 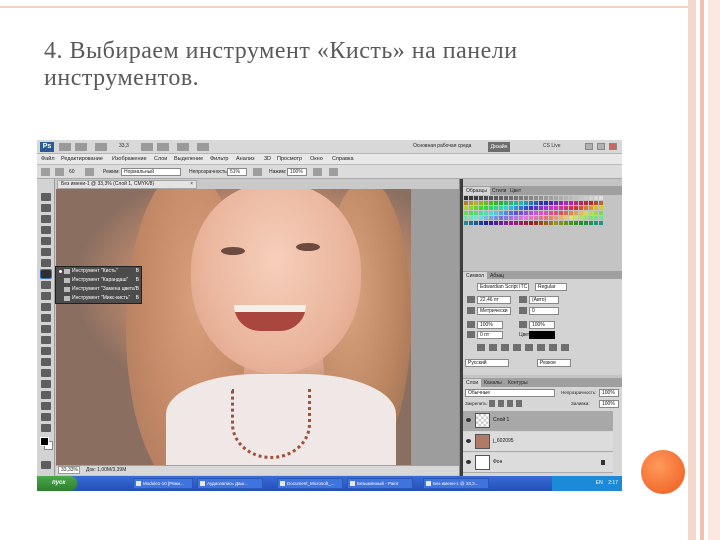 What do you see at coordinates (481, 347) in the screenshot?
I see `faux-bold-icon` at bounding box center [481, 347].